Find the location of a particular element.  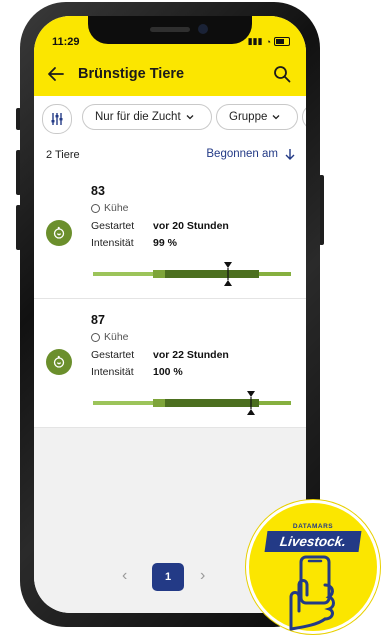

brand-logo: Livestock. is located at coordinates (313, 541).